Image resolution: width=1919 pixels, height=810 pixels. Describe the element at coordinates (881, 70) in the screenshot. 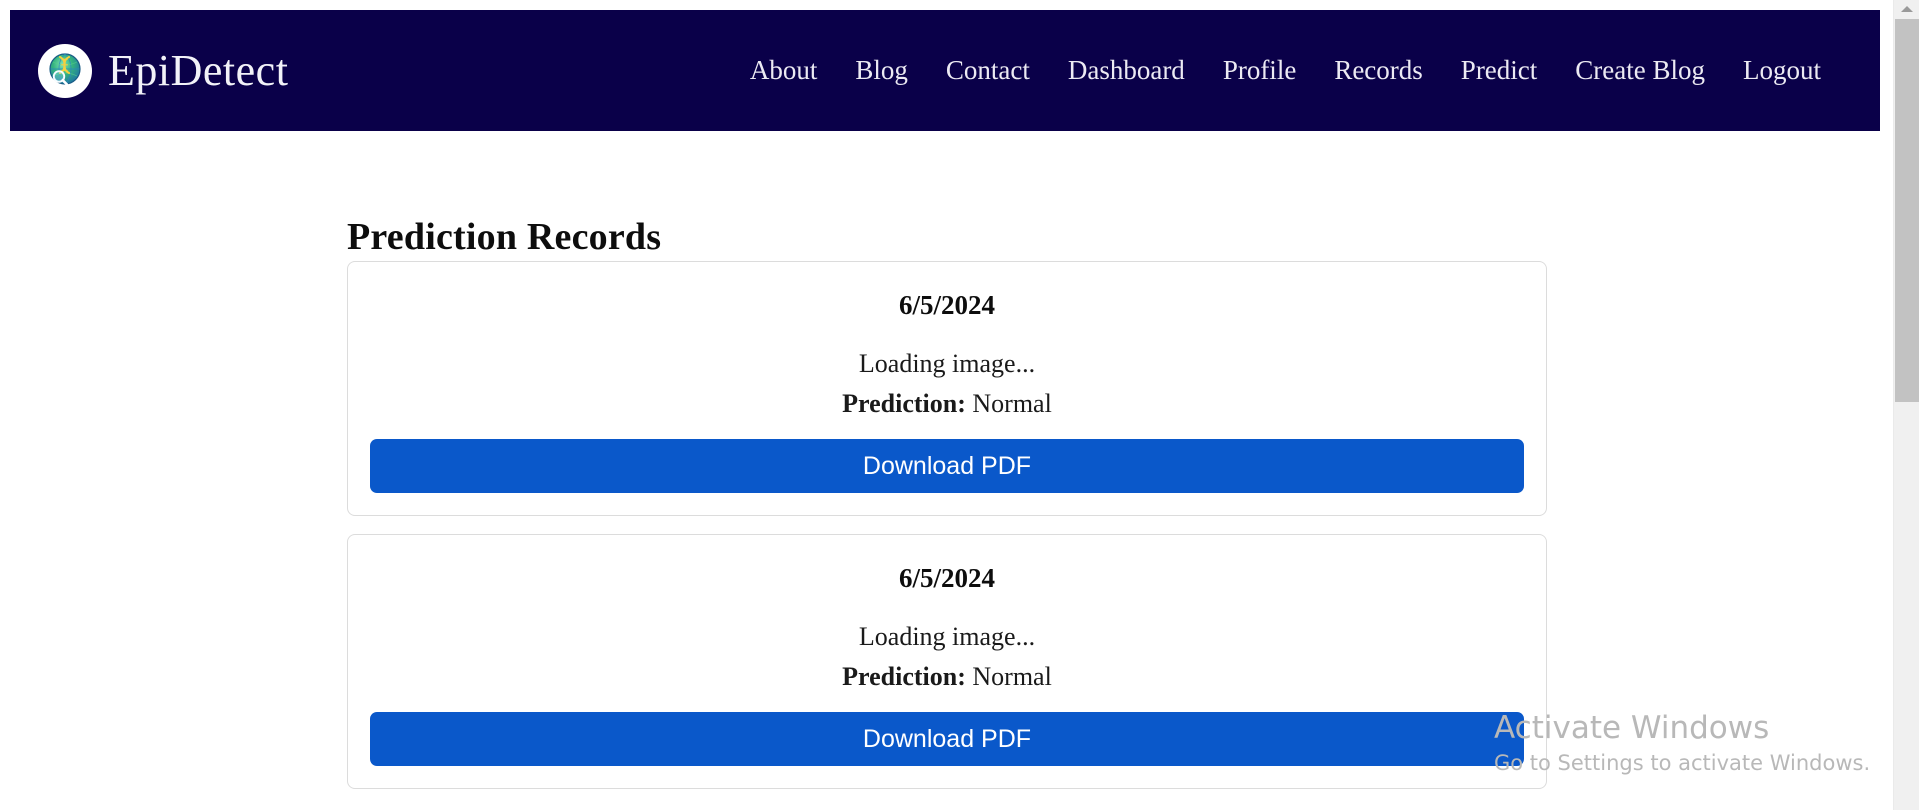

I see `nav-link-blog: Blog` at that location.